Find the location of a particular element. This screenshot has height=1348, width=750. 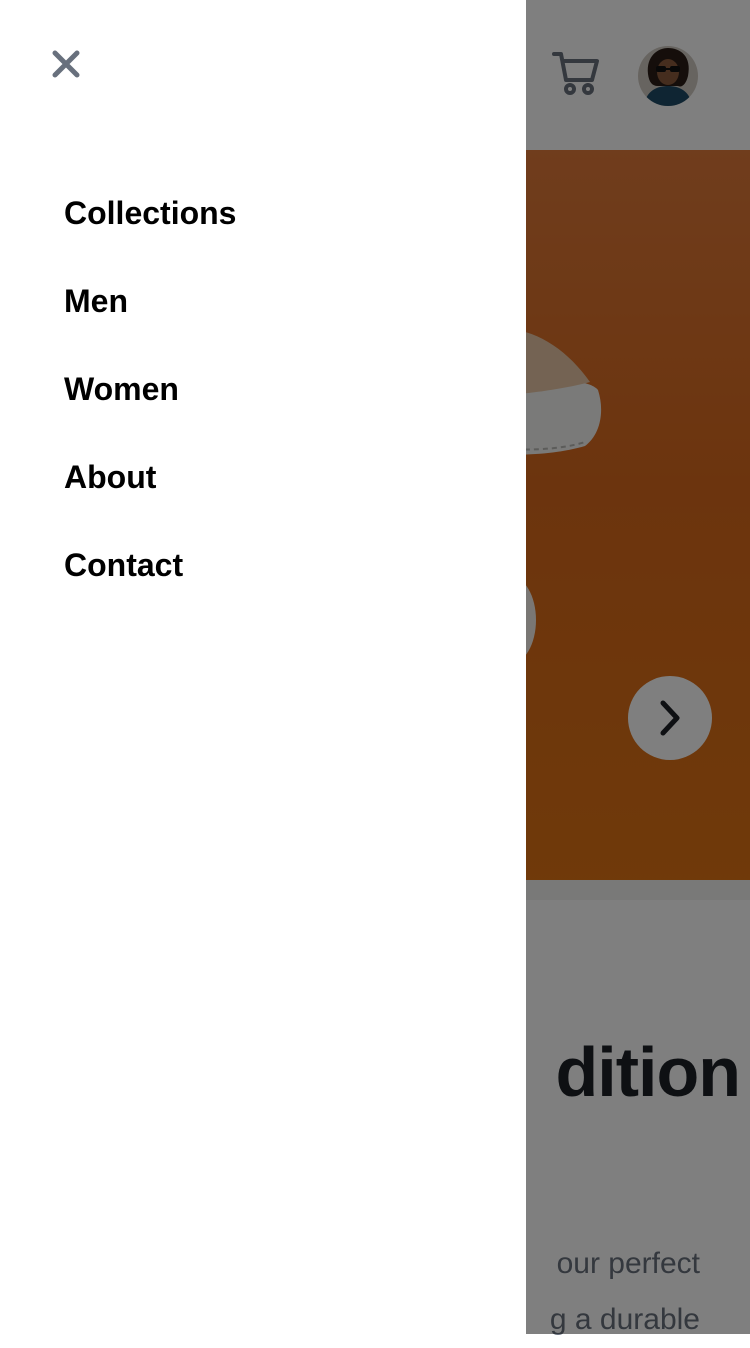

close-icon is located at coordinates (66, 64).